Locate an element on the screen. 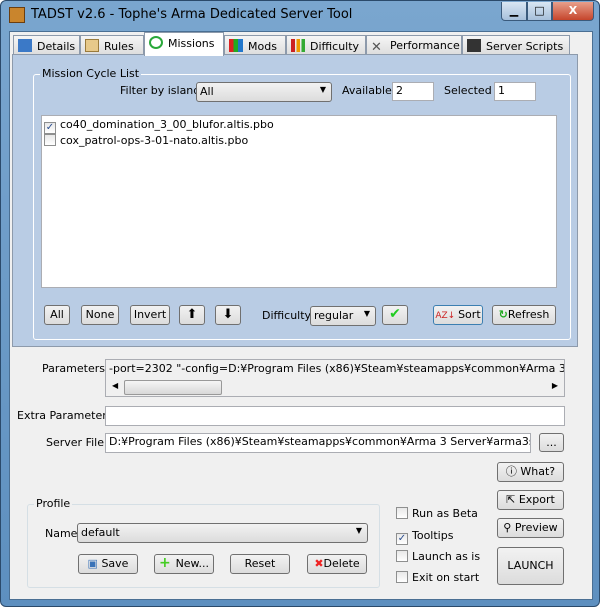  mission-name: cox_patrol-ops-3-01-nato.altis.pbo is located at coordinates (154, 140).